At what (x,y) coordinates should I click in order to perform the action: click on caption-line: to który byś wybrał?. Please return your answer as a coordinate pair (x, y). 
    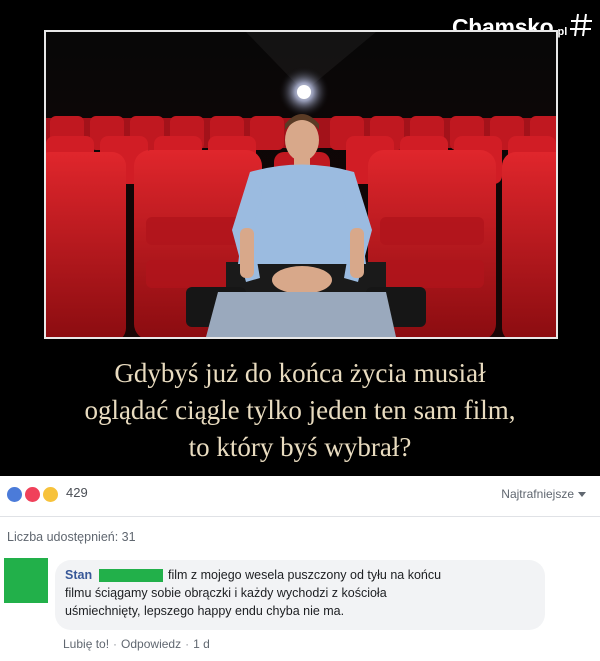
    Looking at the image, I should click on (300, 447).